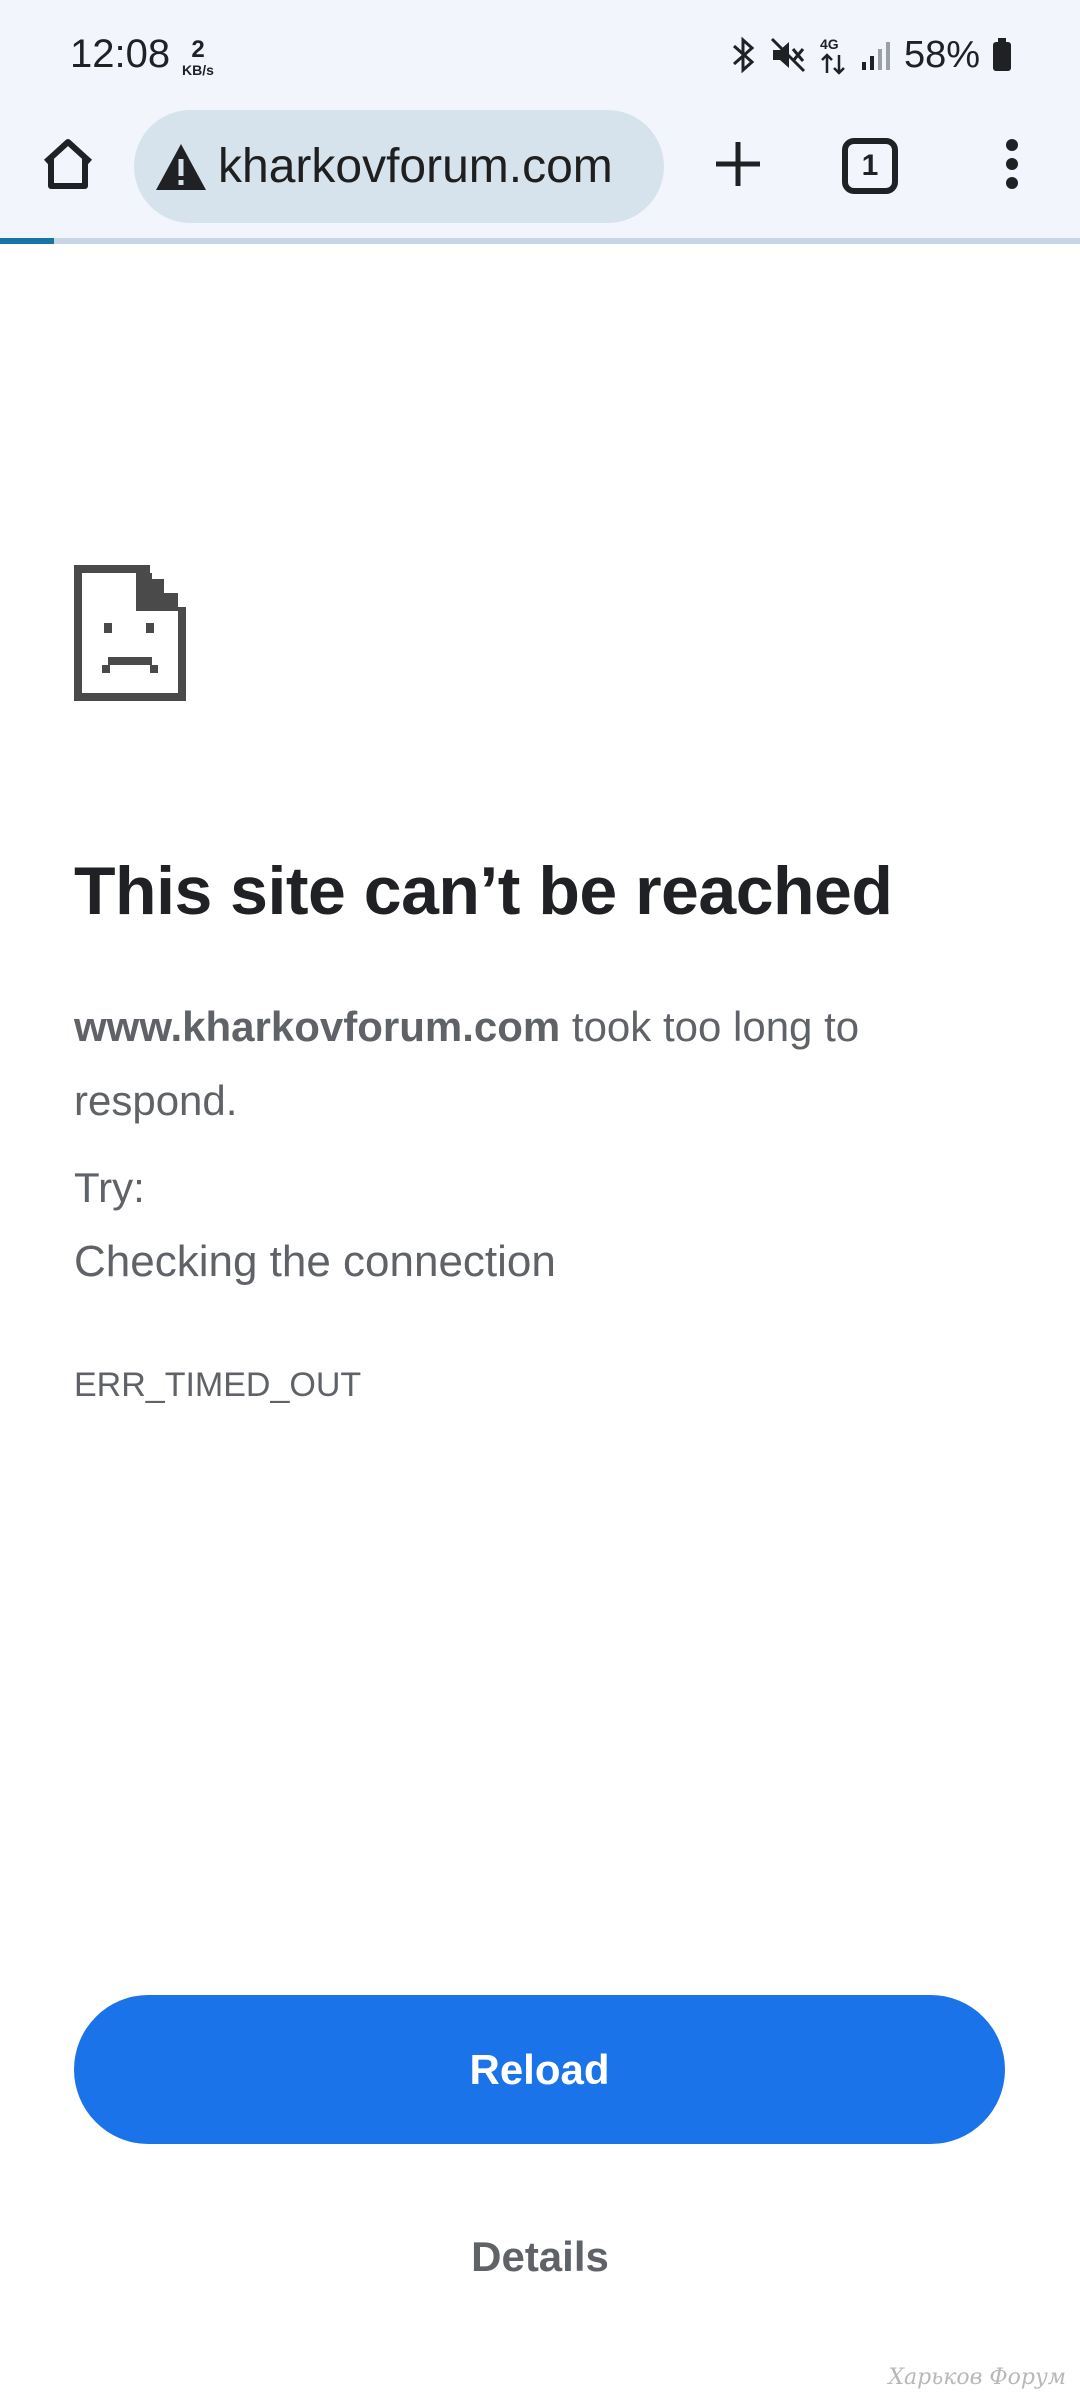 This screenshot has height=2400, width=1080. I want to click on status-time: 12:08, so click(120, 54).